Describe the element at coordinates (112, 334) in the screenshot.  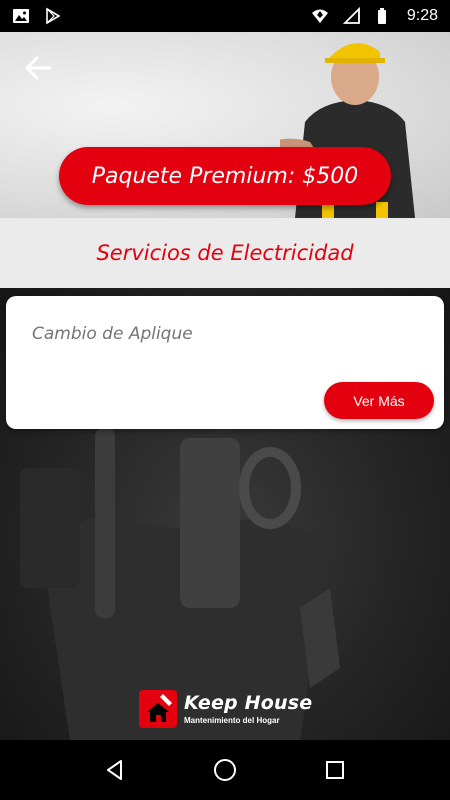
I see `service-name: Cambio de Aplique` at that location.